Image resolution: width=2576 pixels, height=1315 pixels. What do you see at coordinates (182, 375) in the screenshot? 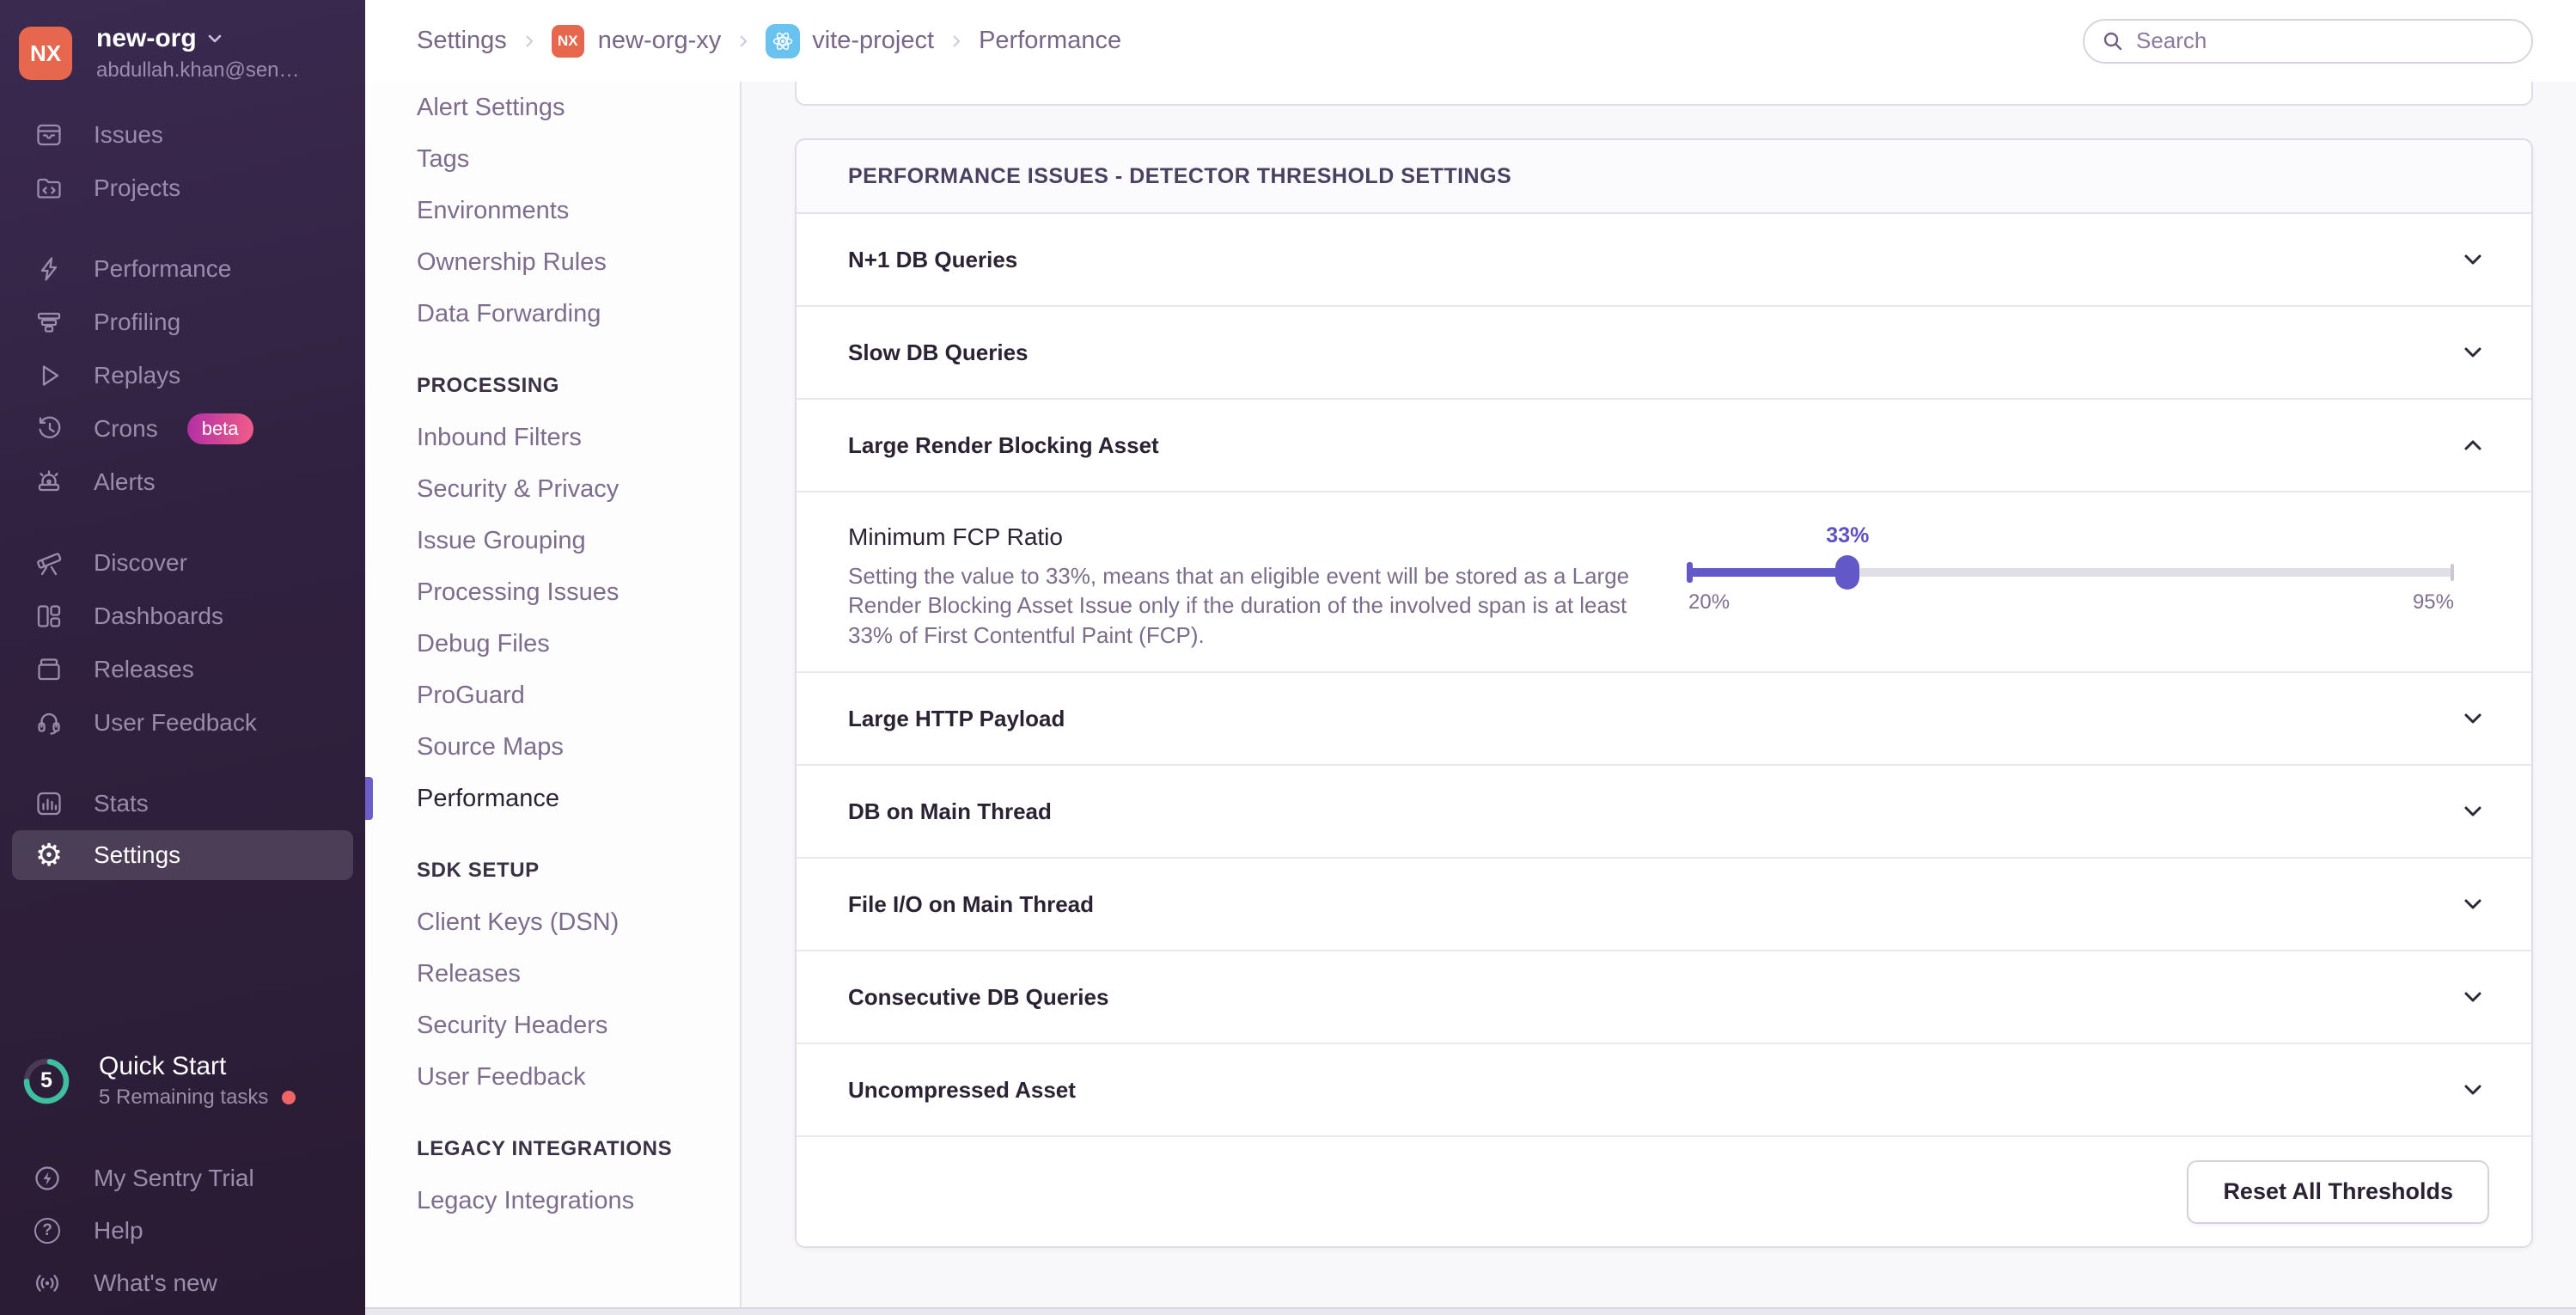
I see `sidebar-item-replays: Replays` at bounding box center [182, 375].